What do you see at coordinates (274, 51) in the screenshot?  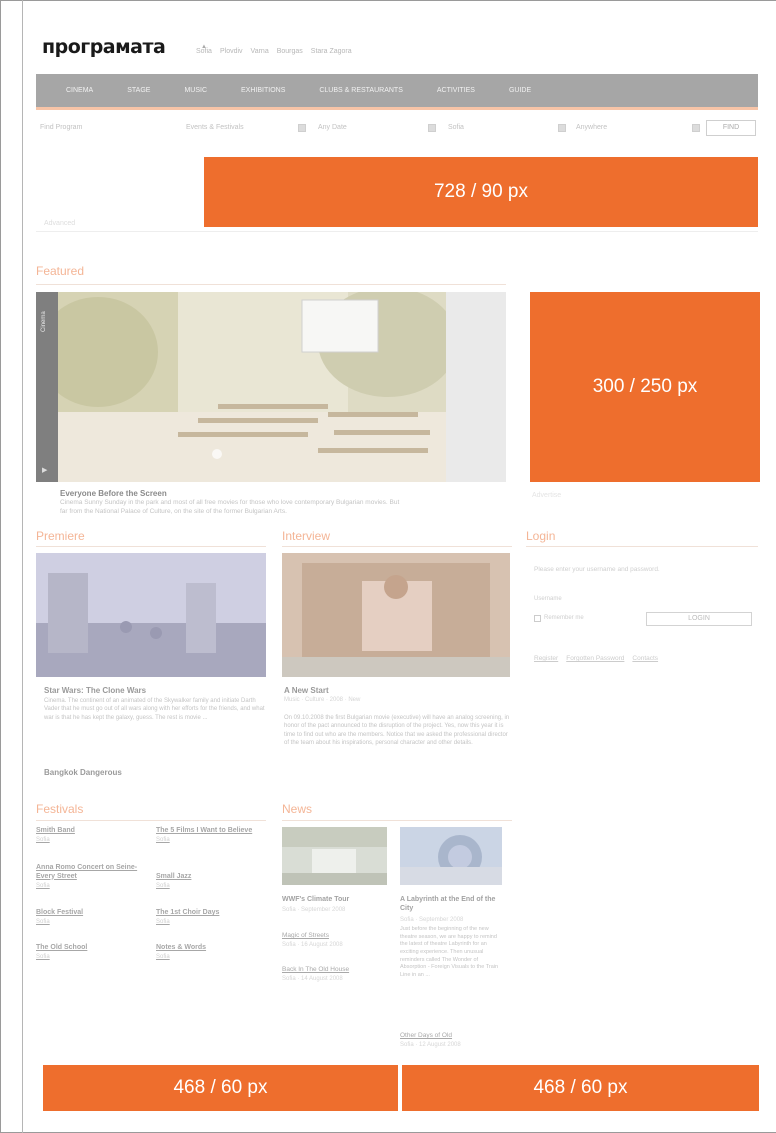 I see `city-links: Sofia Plovdiv Varna Bourgas Stara Zagora` at bounding box center [274, 51].